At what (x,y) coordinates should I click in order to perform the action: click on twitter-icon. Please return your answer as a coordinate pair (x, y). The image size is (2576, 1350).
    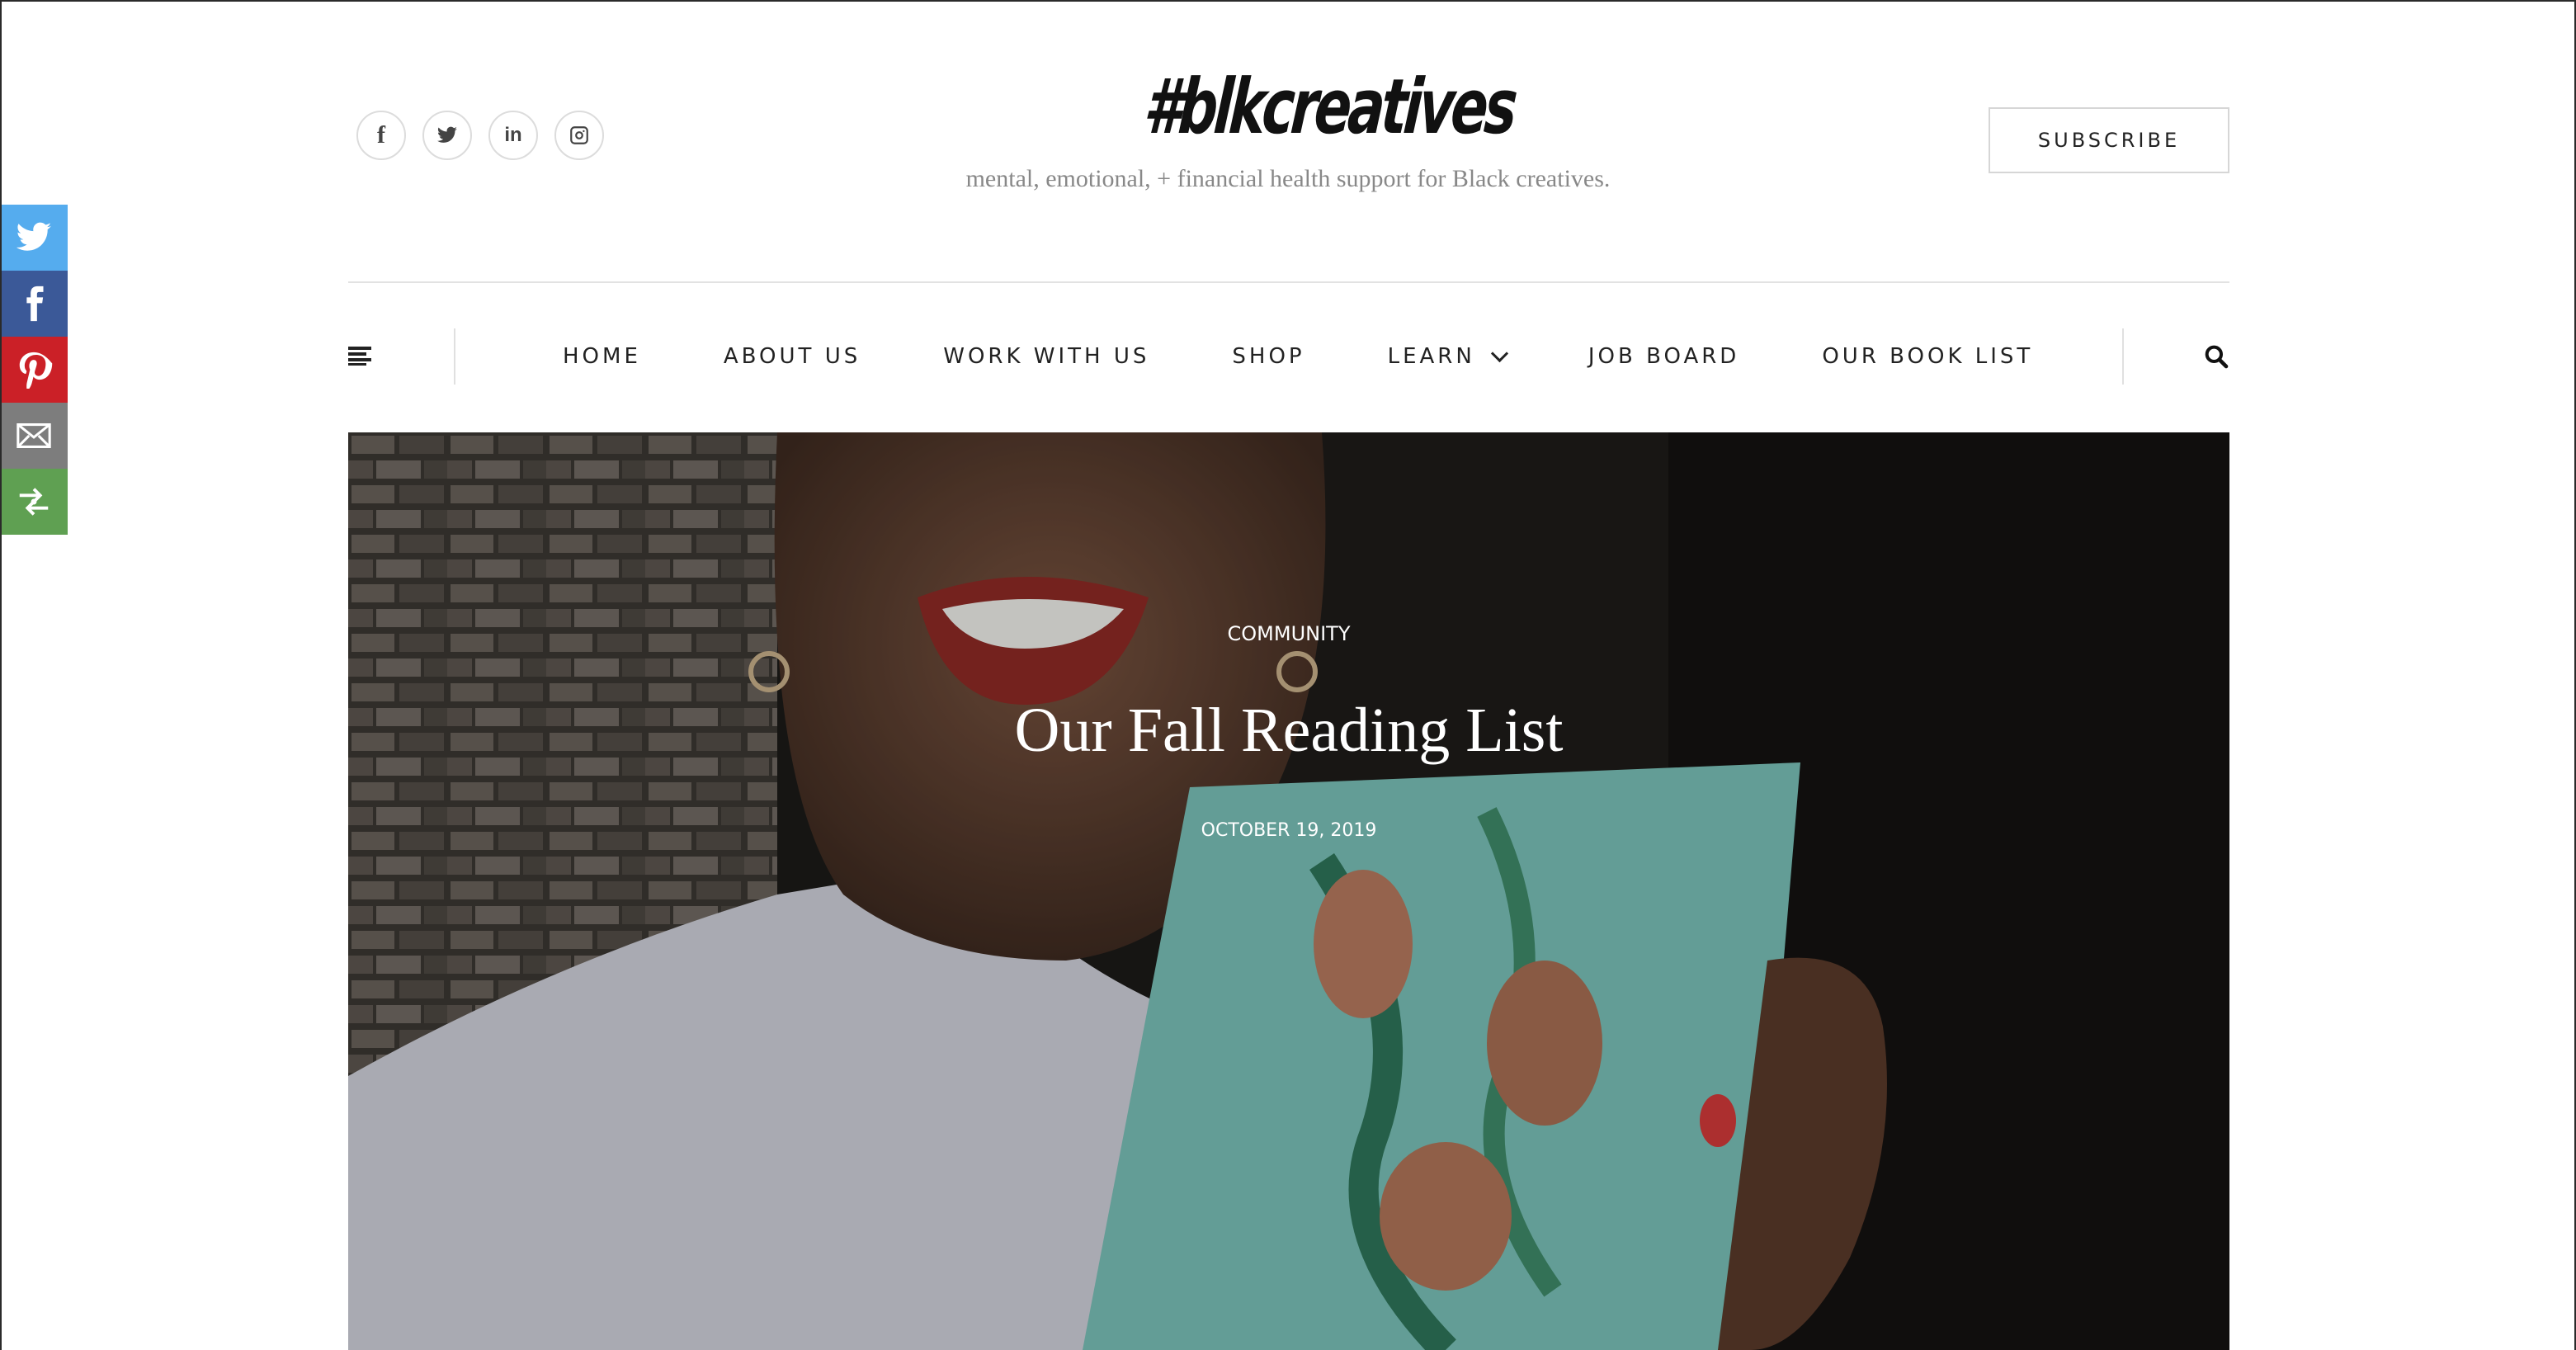
    Looking at the image, I should click on (447, 136).